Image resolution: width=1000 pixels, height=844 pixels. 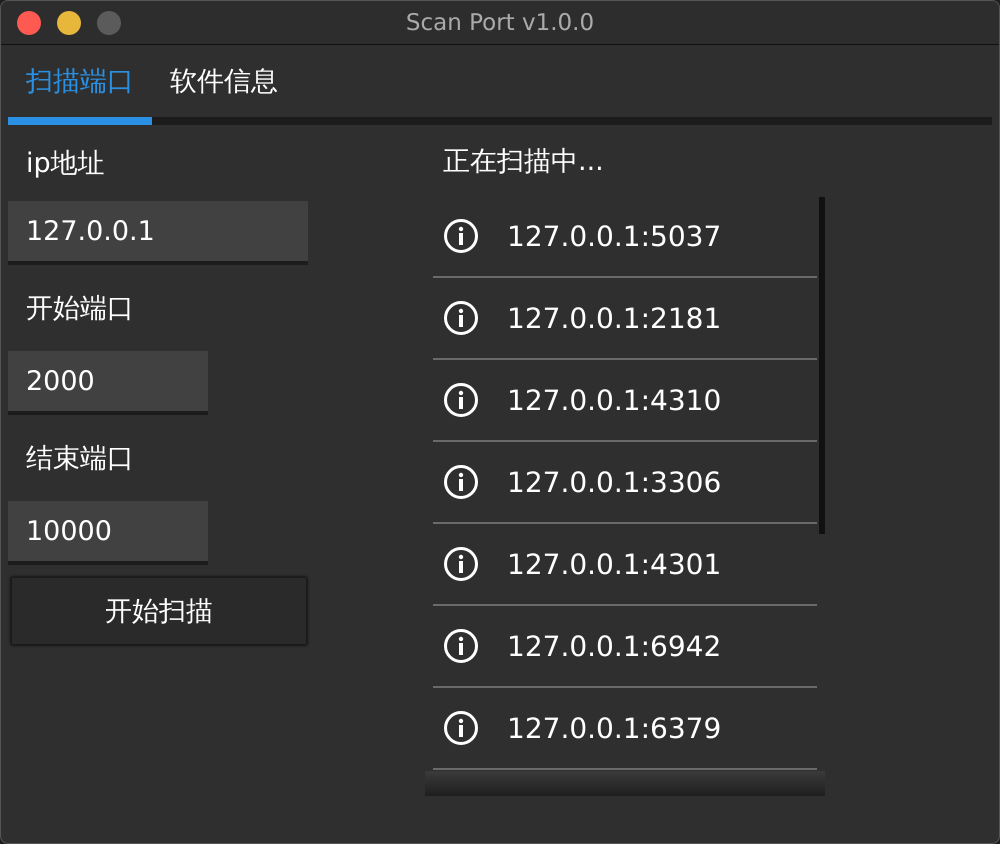 What do you see at coordinates (29, 23) in the screenshot?
I see `close-button` at bounding box center [29, 23].